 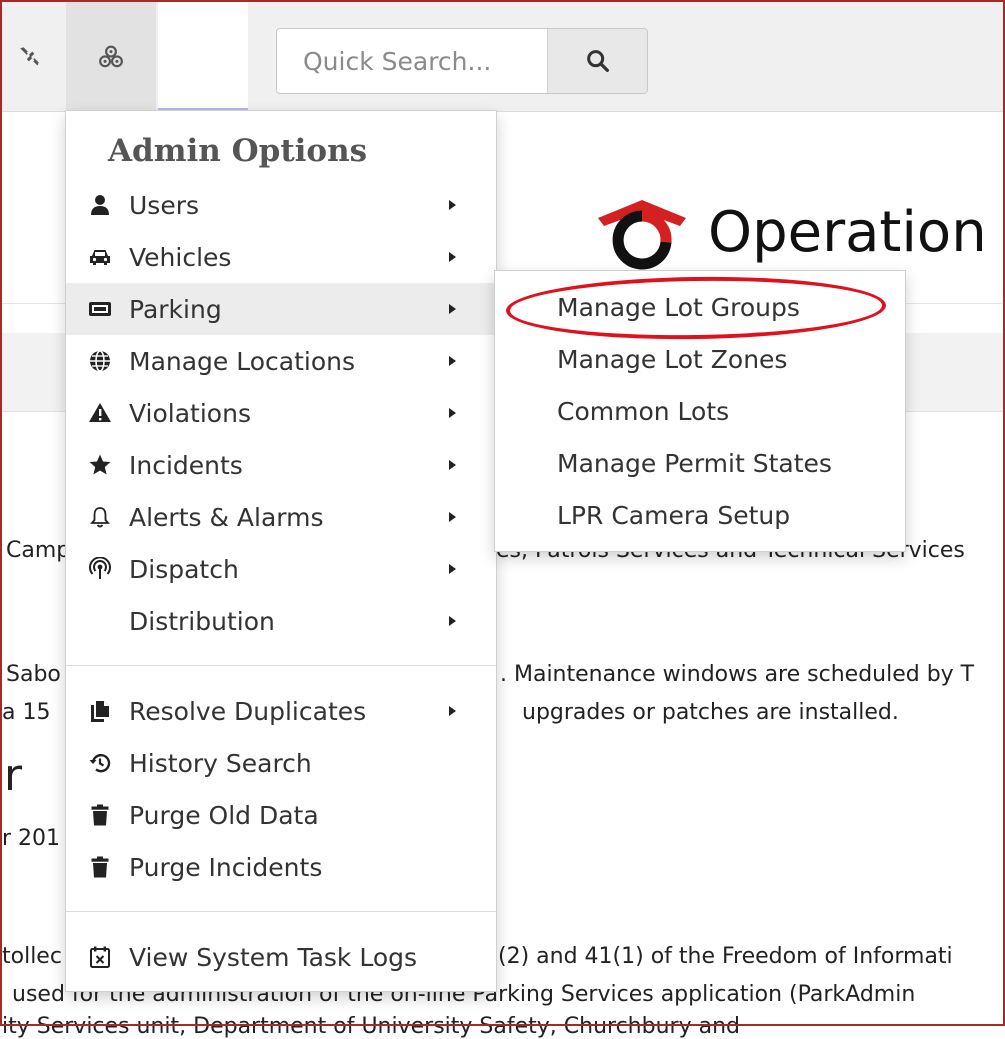 What do you see at coordinates (672, 359) in the screenshot?
I see `submenu-item-label: Manage Lot Zones` at bounding box center [672, 359].